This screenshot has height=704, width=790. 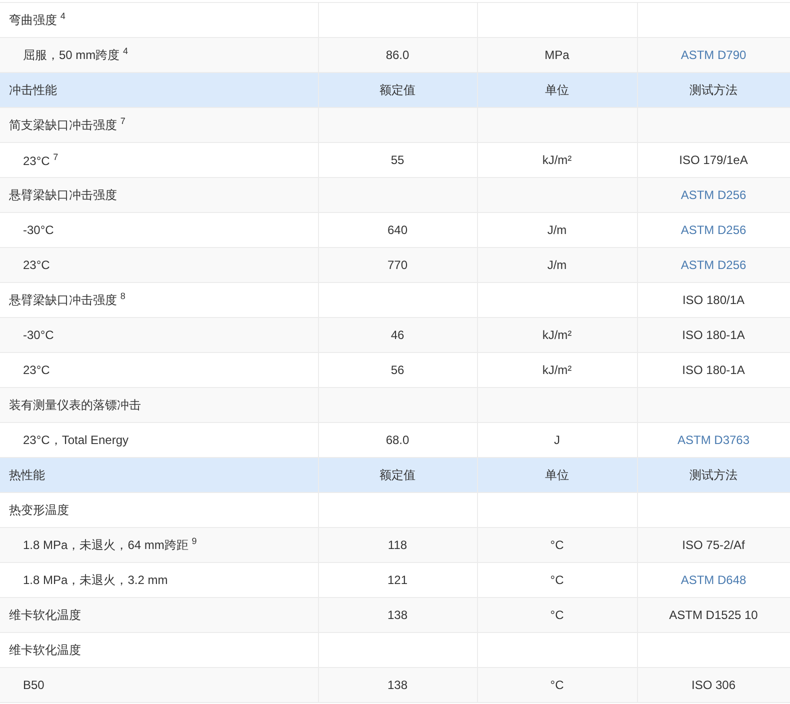 What do you see at coordinates (557, 685) in the screenshot?
I see `unit-cell: °C` at bounding box center [557, 685].